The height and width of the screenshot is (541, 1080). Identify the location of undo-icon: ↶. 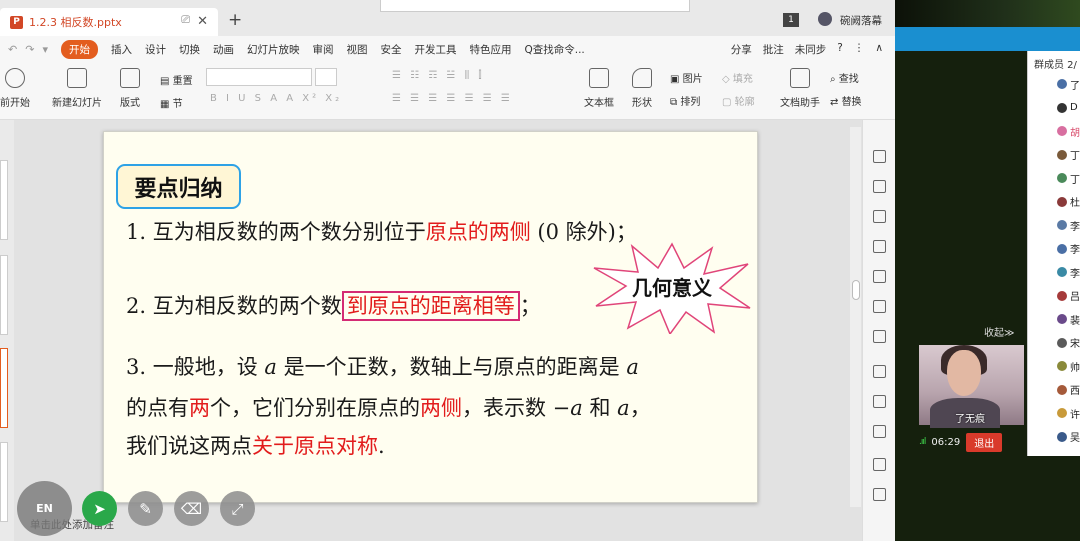
(12, 49).